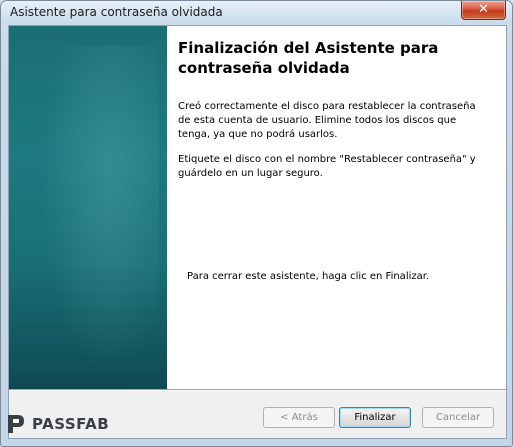  I want to click on close-icon: ✕, so click(483, 9).